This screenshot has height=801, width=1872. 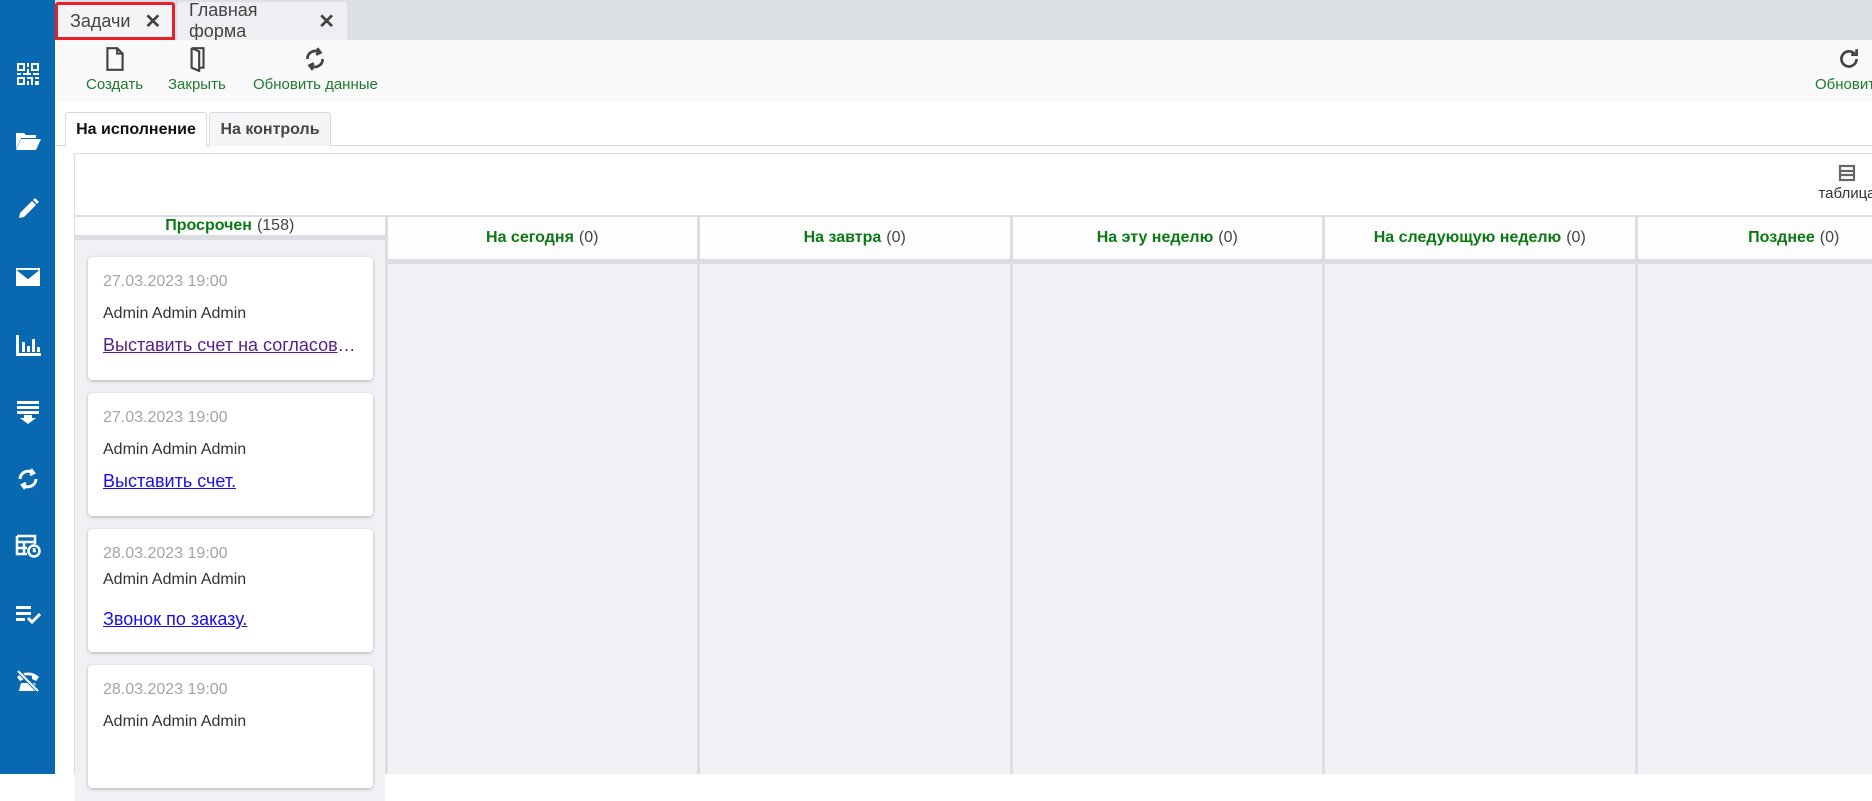 I want to click on column-header: Просрочен(158), so click(x=230, y=228).